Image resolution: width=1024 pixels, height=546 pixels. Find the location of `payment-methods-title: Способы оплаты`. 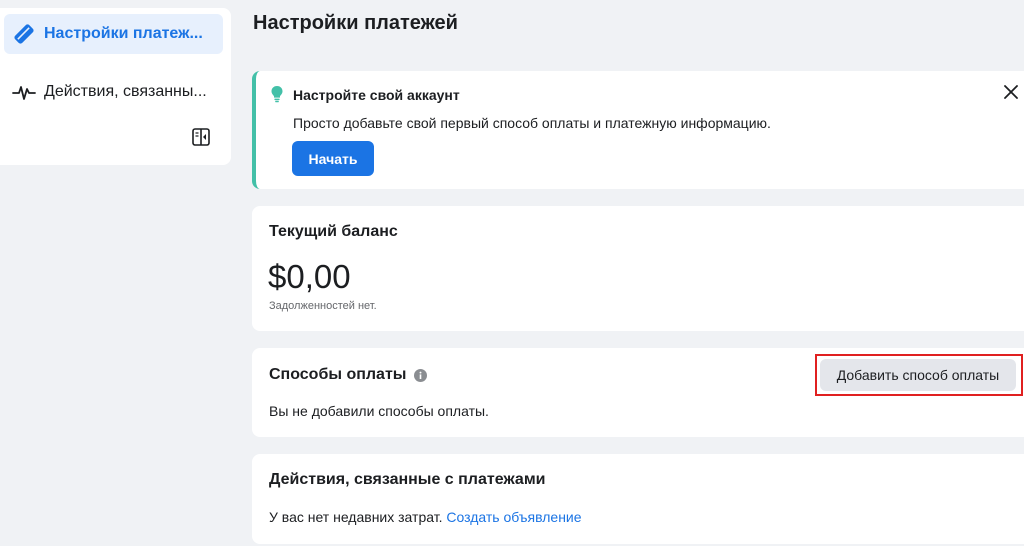

payment-methods-title: Способы оплаты is located at coordinates (338, 374).